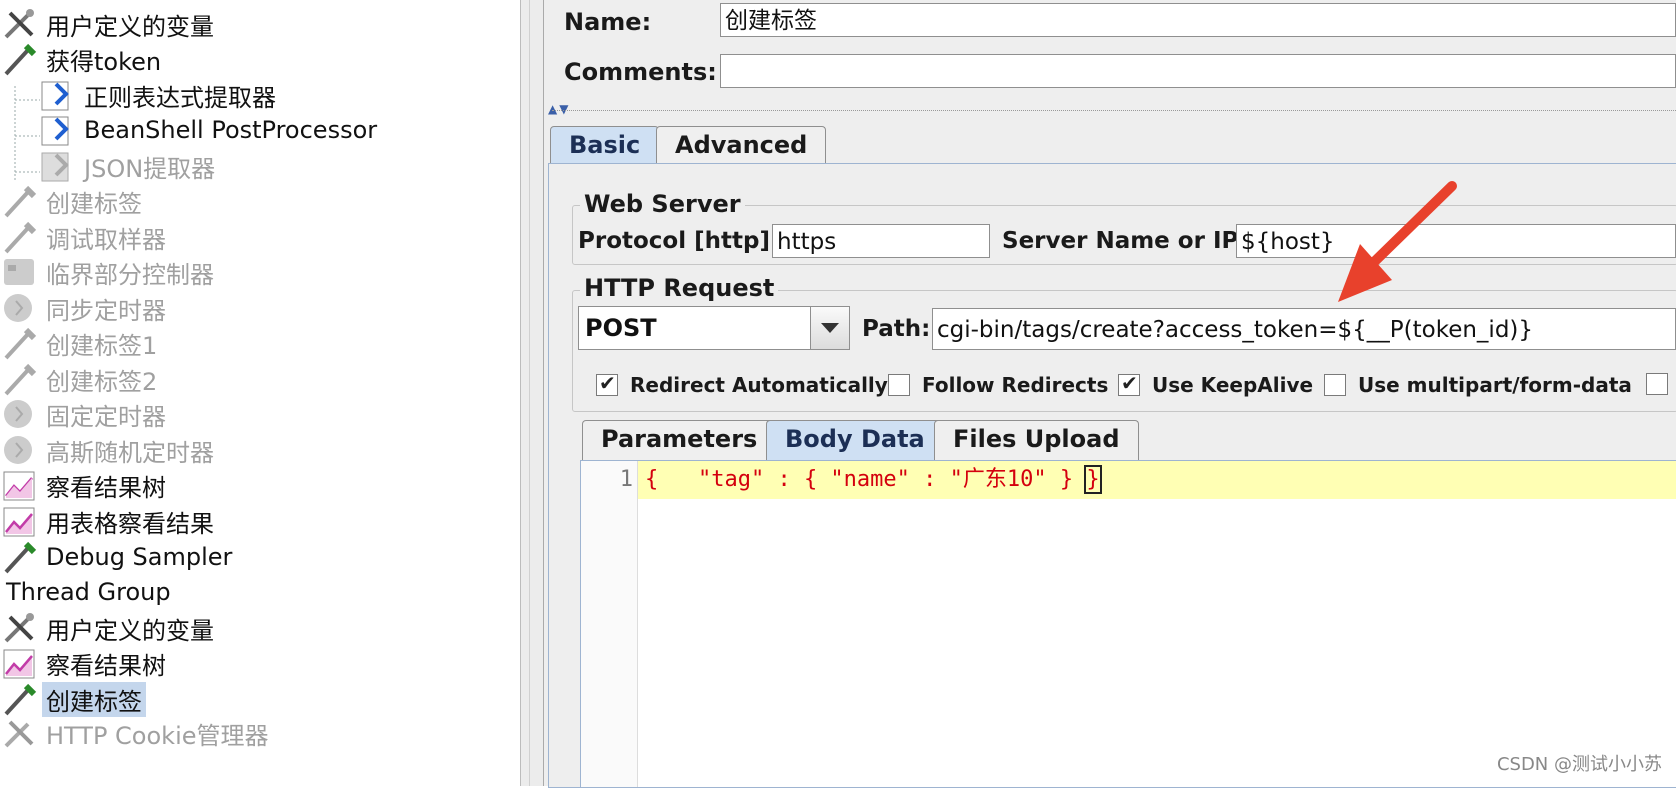 This screenshot has height=788, width=1676. Describe the element at coordinates (108, 450) in the screenshot. I see `tree-item-gaussian-timer: 高斯随机定时器` at that location.